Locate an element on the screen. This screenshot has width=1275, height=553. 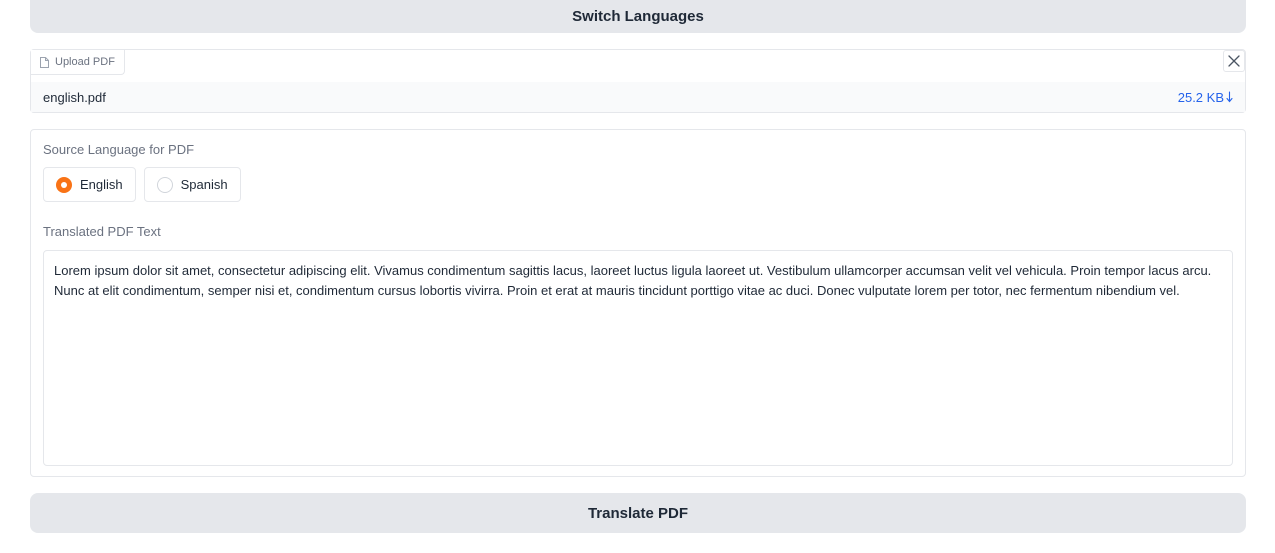
radio-option-english: English is located at coordinates (89, 184).